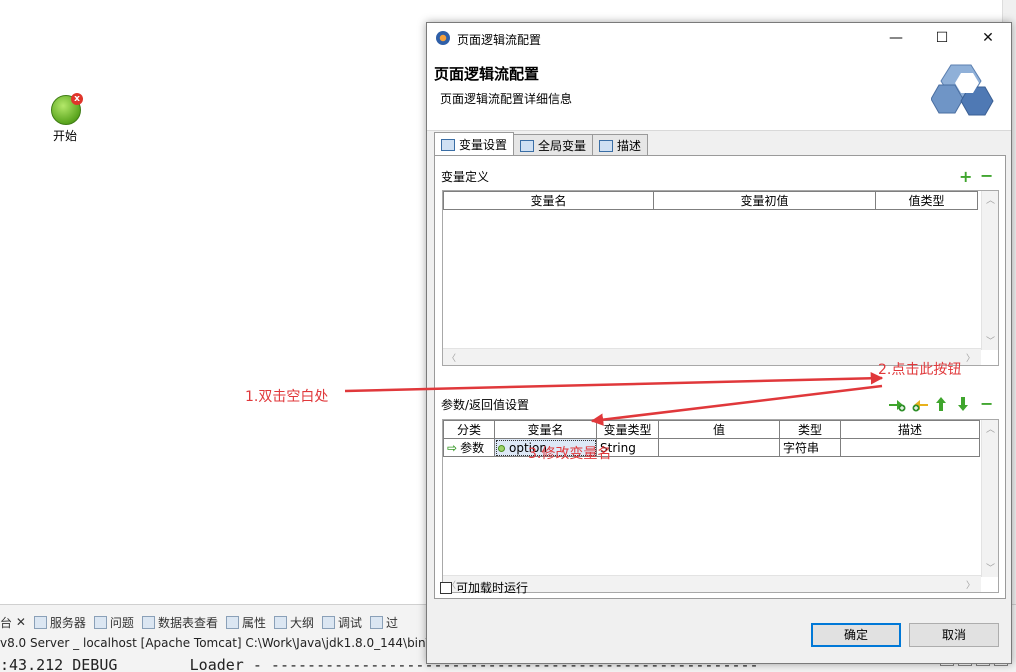  What do you see at coordinates (719, 447) in the screenshot?
I see `value-cell` at bounding box center [719, 447].